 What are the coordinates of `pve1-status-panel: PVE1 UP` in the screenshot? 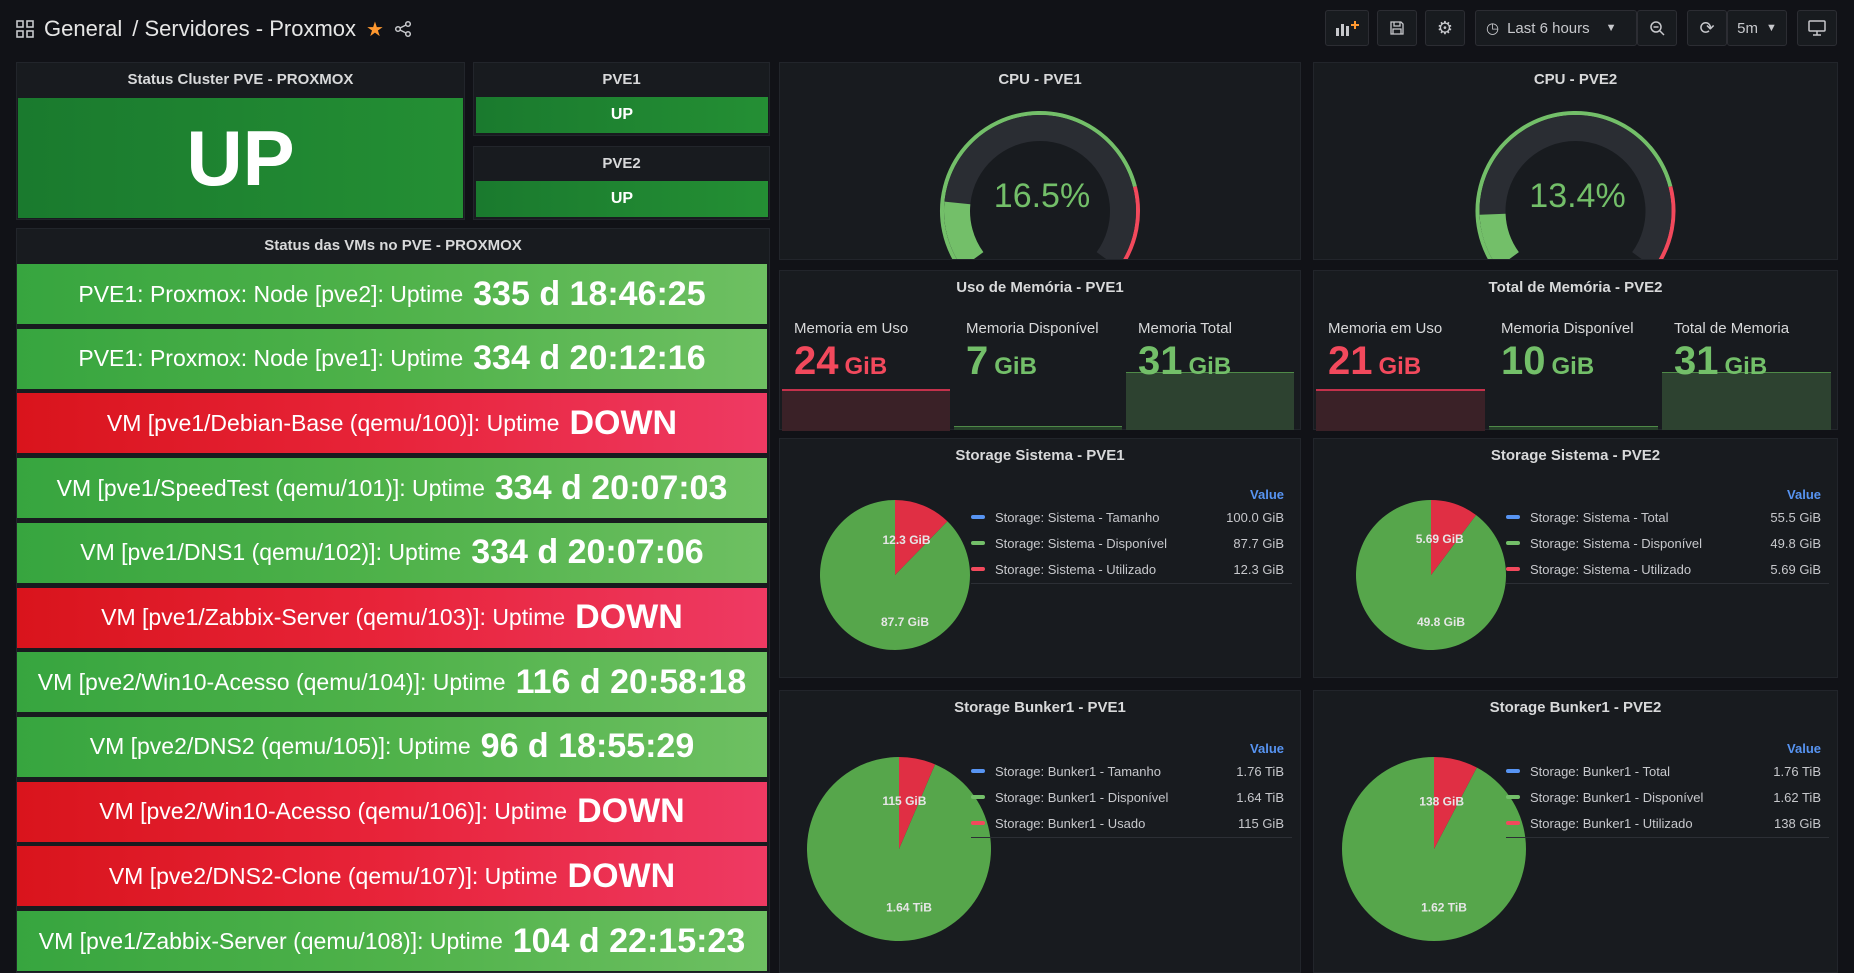 It's located at (621, 99).